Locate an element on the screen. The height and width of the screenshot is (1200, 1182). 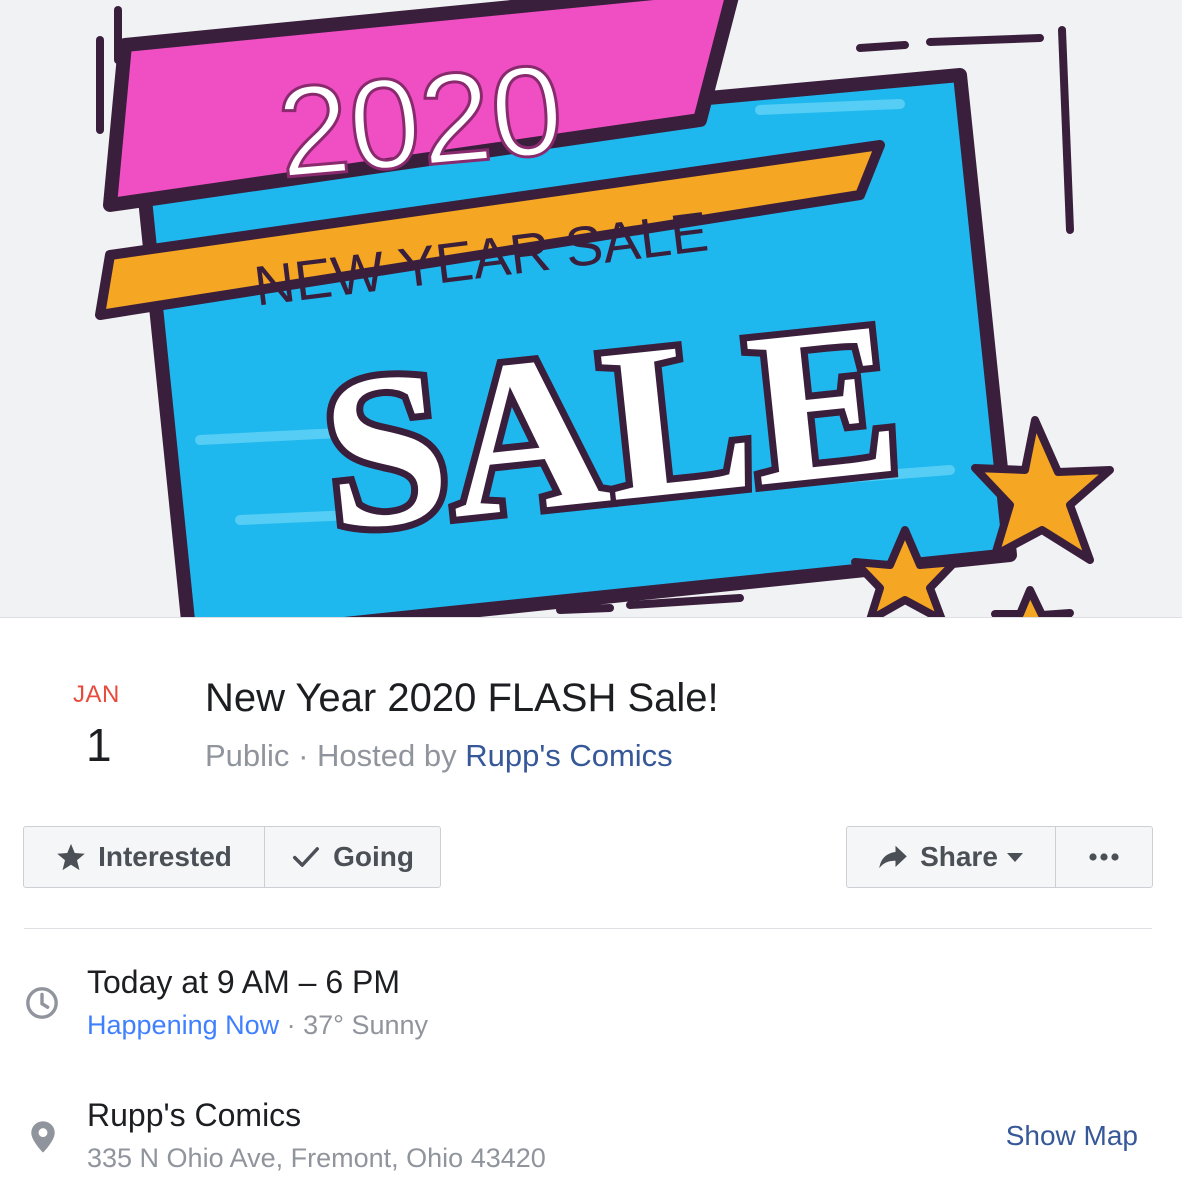
location-name: Rupp's Comics is located at coordinates (194, 1115).